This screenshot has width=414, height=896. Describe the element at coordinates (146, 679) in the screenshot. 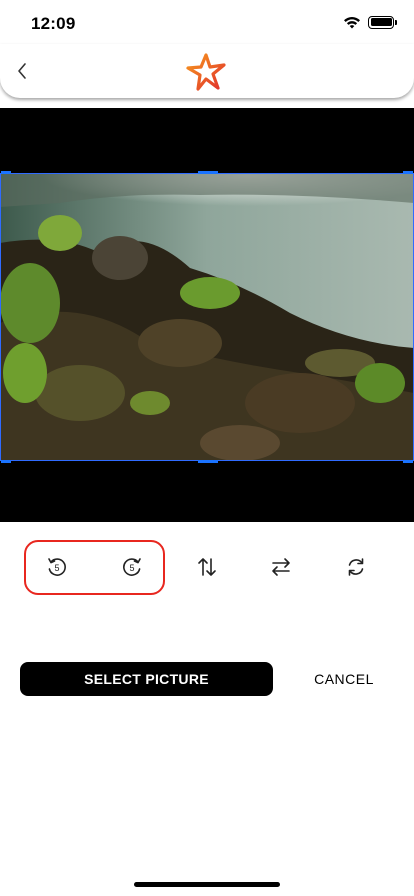

I see `select-picture-button: SELECT PICTURE` at that location.